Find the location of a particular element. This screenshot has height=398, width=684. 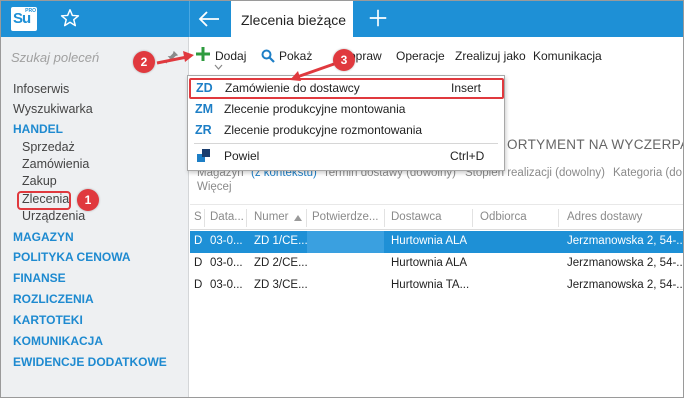

communication-button: Komunikacja is located at coordinates (567, 56).